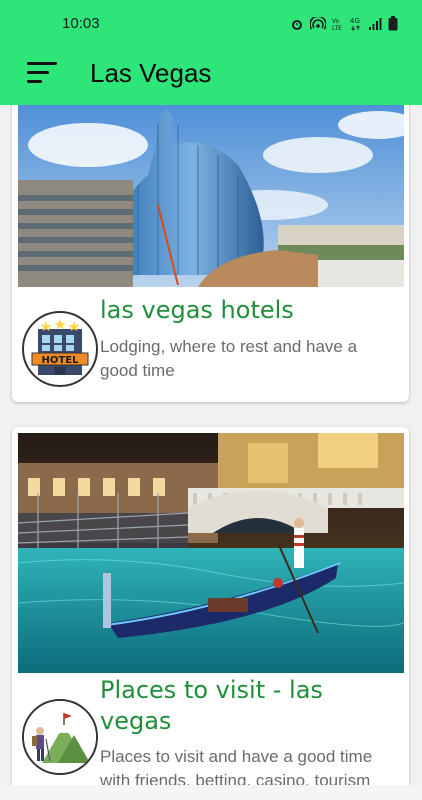 This screenshot has width=422, height=800. What do you see at coordinates (60, 349) in the screenshot?
I see `hotel-icon: HOTEL` at bounding box center [60, 349].